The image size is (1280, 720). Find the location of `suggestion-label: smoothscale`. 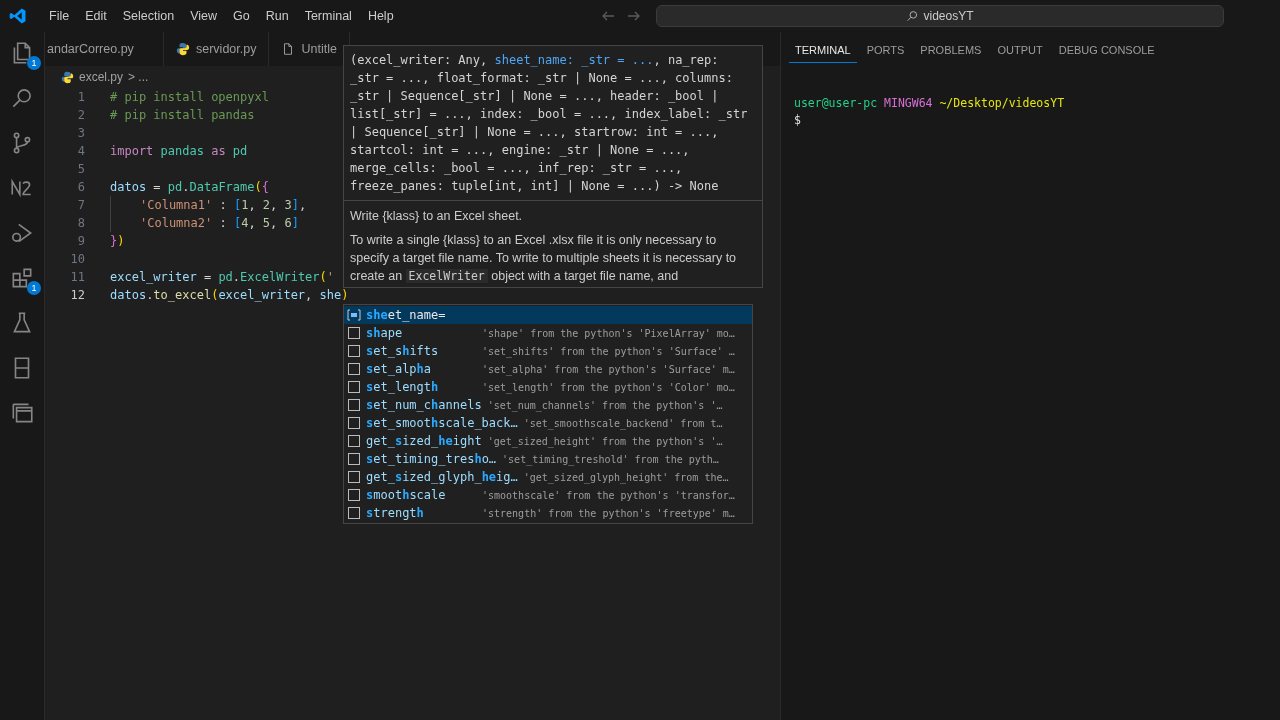

suggestion-label: smoothscale is located at coordinates (421, 495).